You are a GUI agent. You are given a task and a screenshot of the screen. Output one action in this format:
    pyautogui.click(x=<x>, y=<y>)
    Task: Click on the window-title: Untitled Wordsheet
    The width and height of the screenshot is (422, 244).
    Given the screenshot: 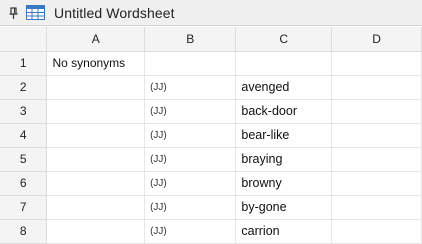 What is the action you would take?
    pyautogui.click(x=114, y=12)
    